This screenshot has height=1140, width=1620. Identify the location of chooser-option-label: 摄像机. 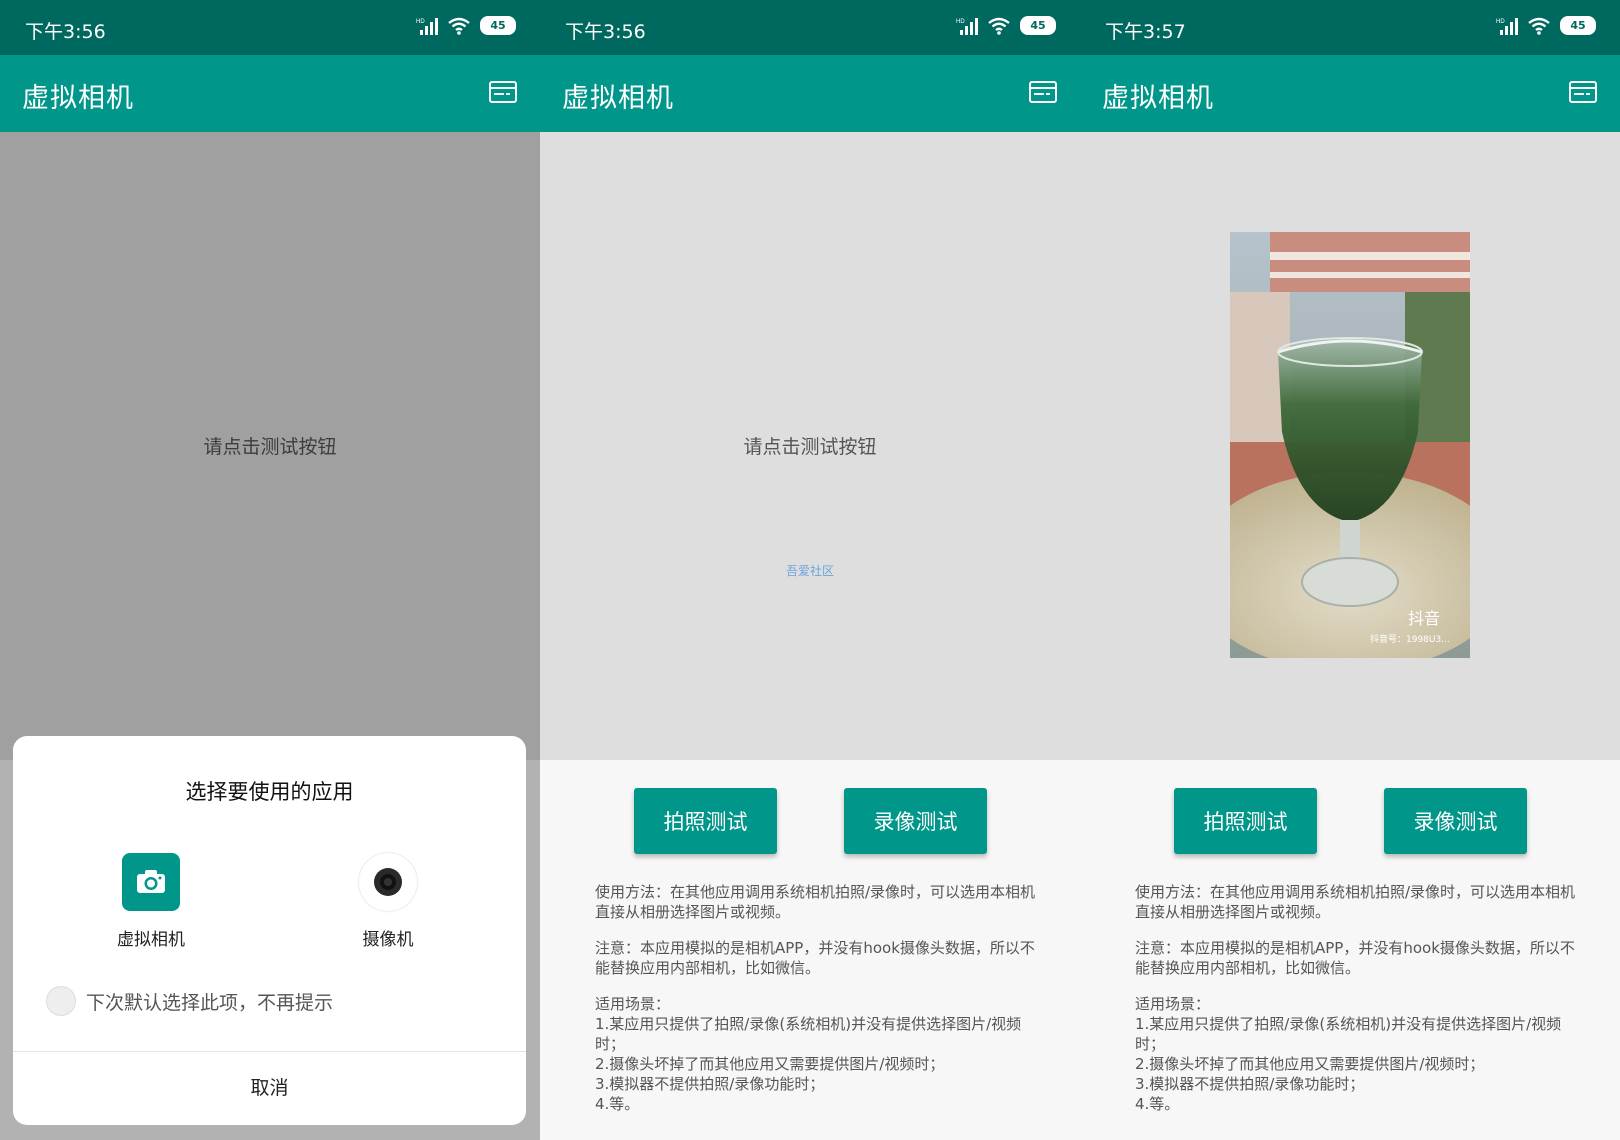
(388, 940).